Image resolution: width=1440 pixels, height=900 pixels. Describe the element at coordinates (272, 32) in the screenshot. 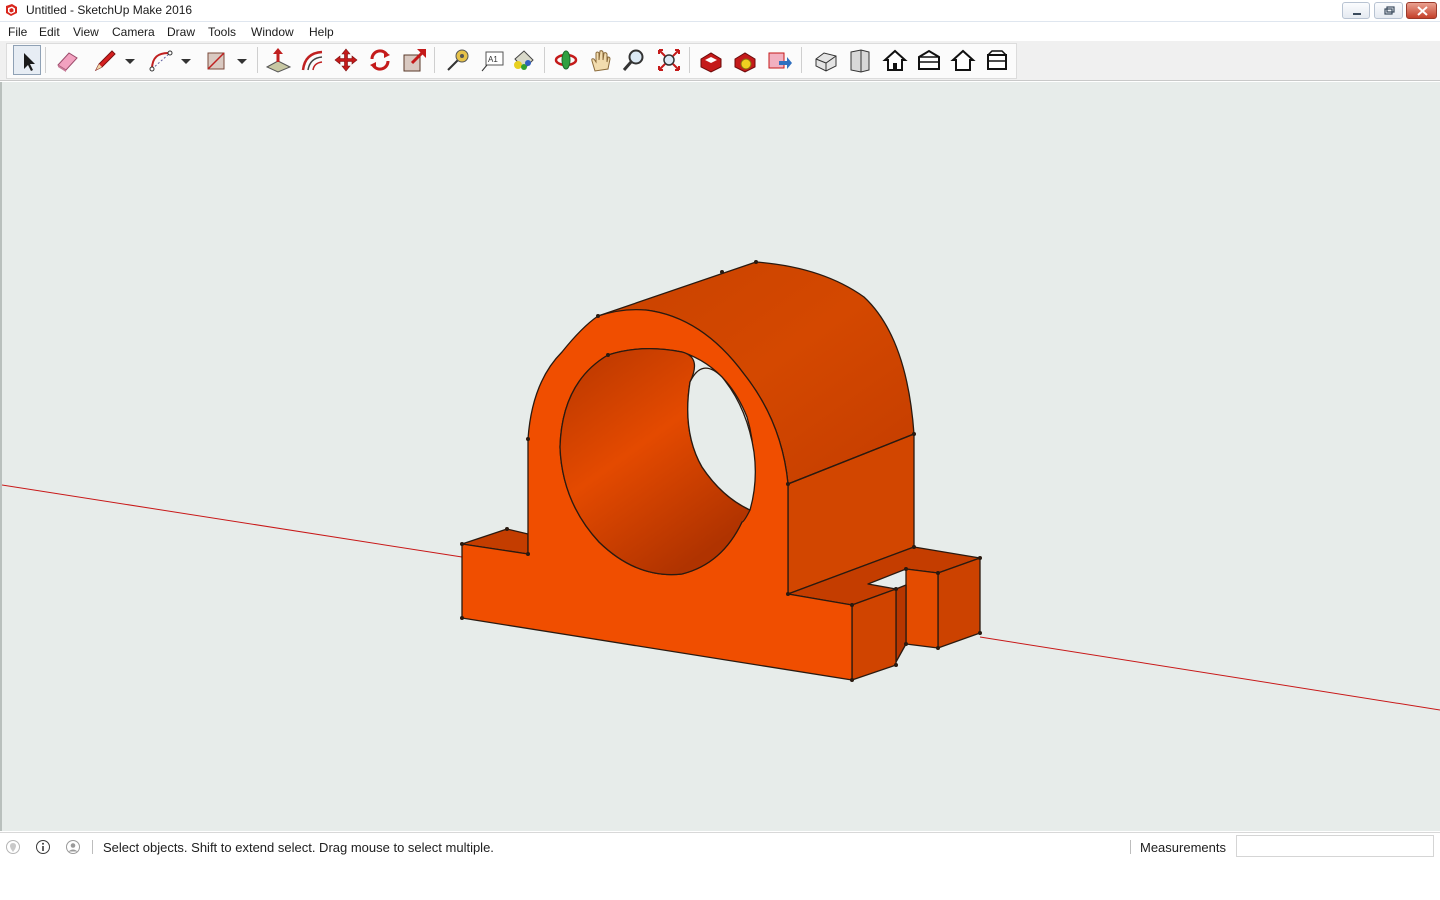

I see `menu-window: Window` at that location.